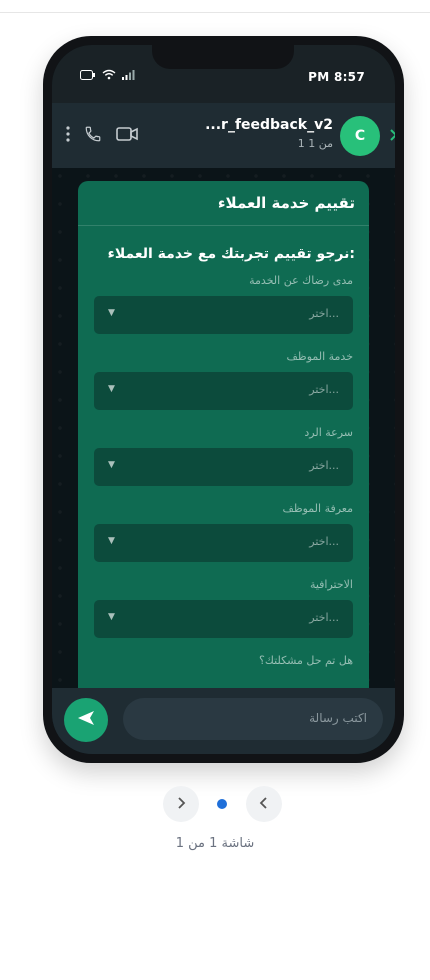 Image resolution: width=430 pixels, height=980 pixels. I want to click on top-divider, so click(215, 12).